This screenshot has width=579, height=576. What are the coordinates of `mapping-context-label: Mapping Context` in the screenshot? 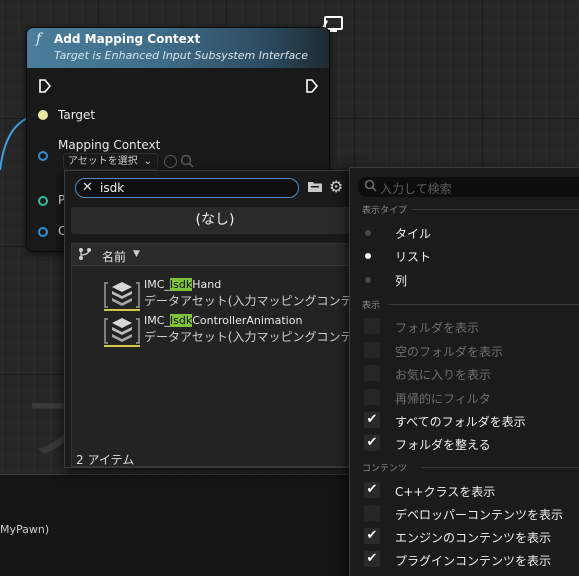 It's located at (109, 145).